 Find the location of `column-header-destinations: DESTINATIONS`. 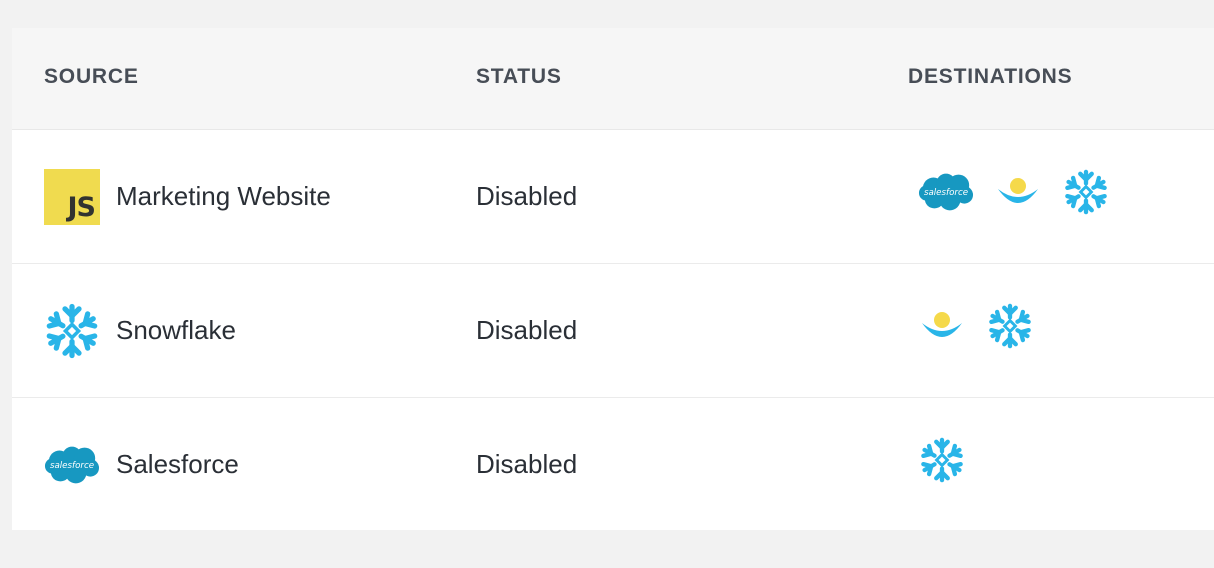

column-header-destinations: DESTINATIONS is located at coordinates (990, 77).